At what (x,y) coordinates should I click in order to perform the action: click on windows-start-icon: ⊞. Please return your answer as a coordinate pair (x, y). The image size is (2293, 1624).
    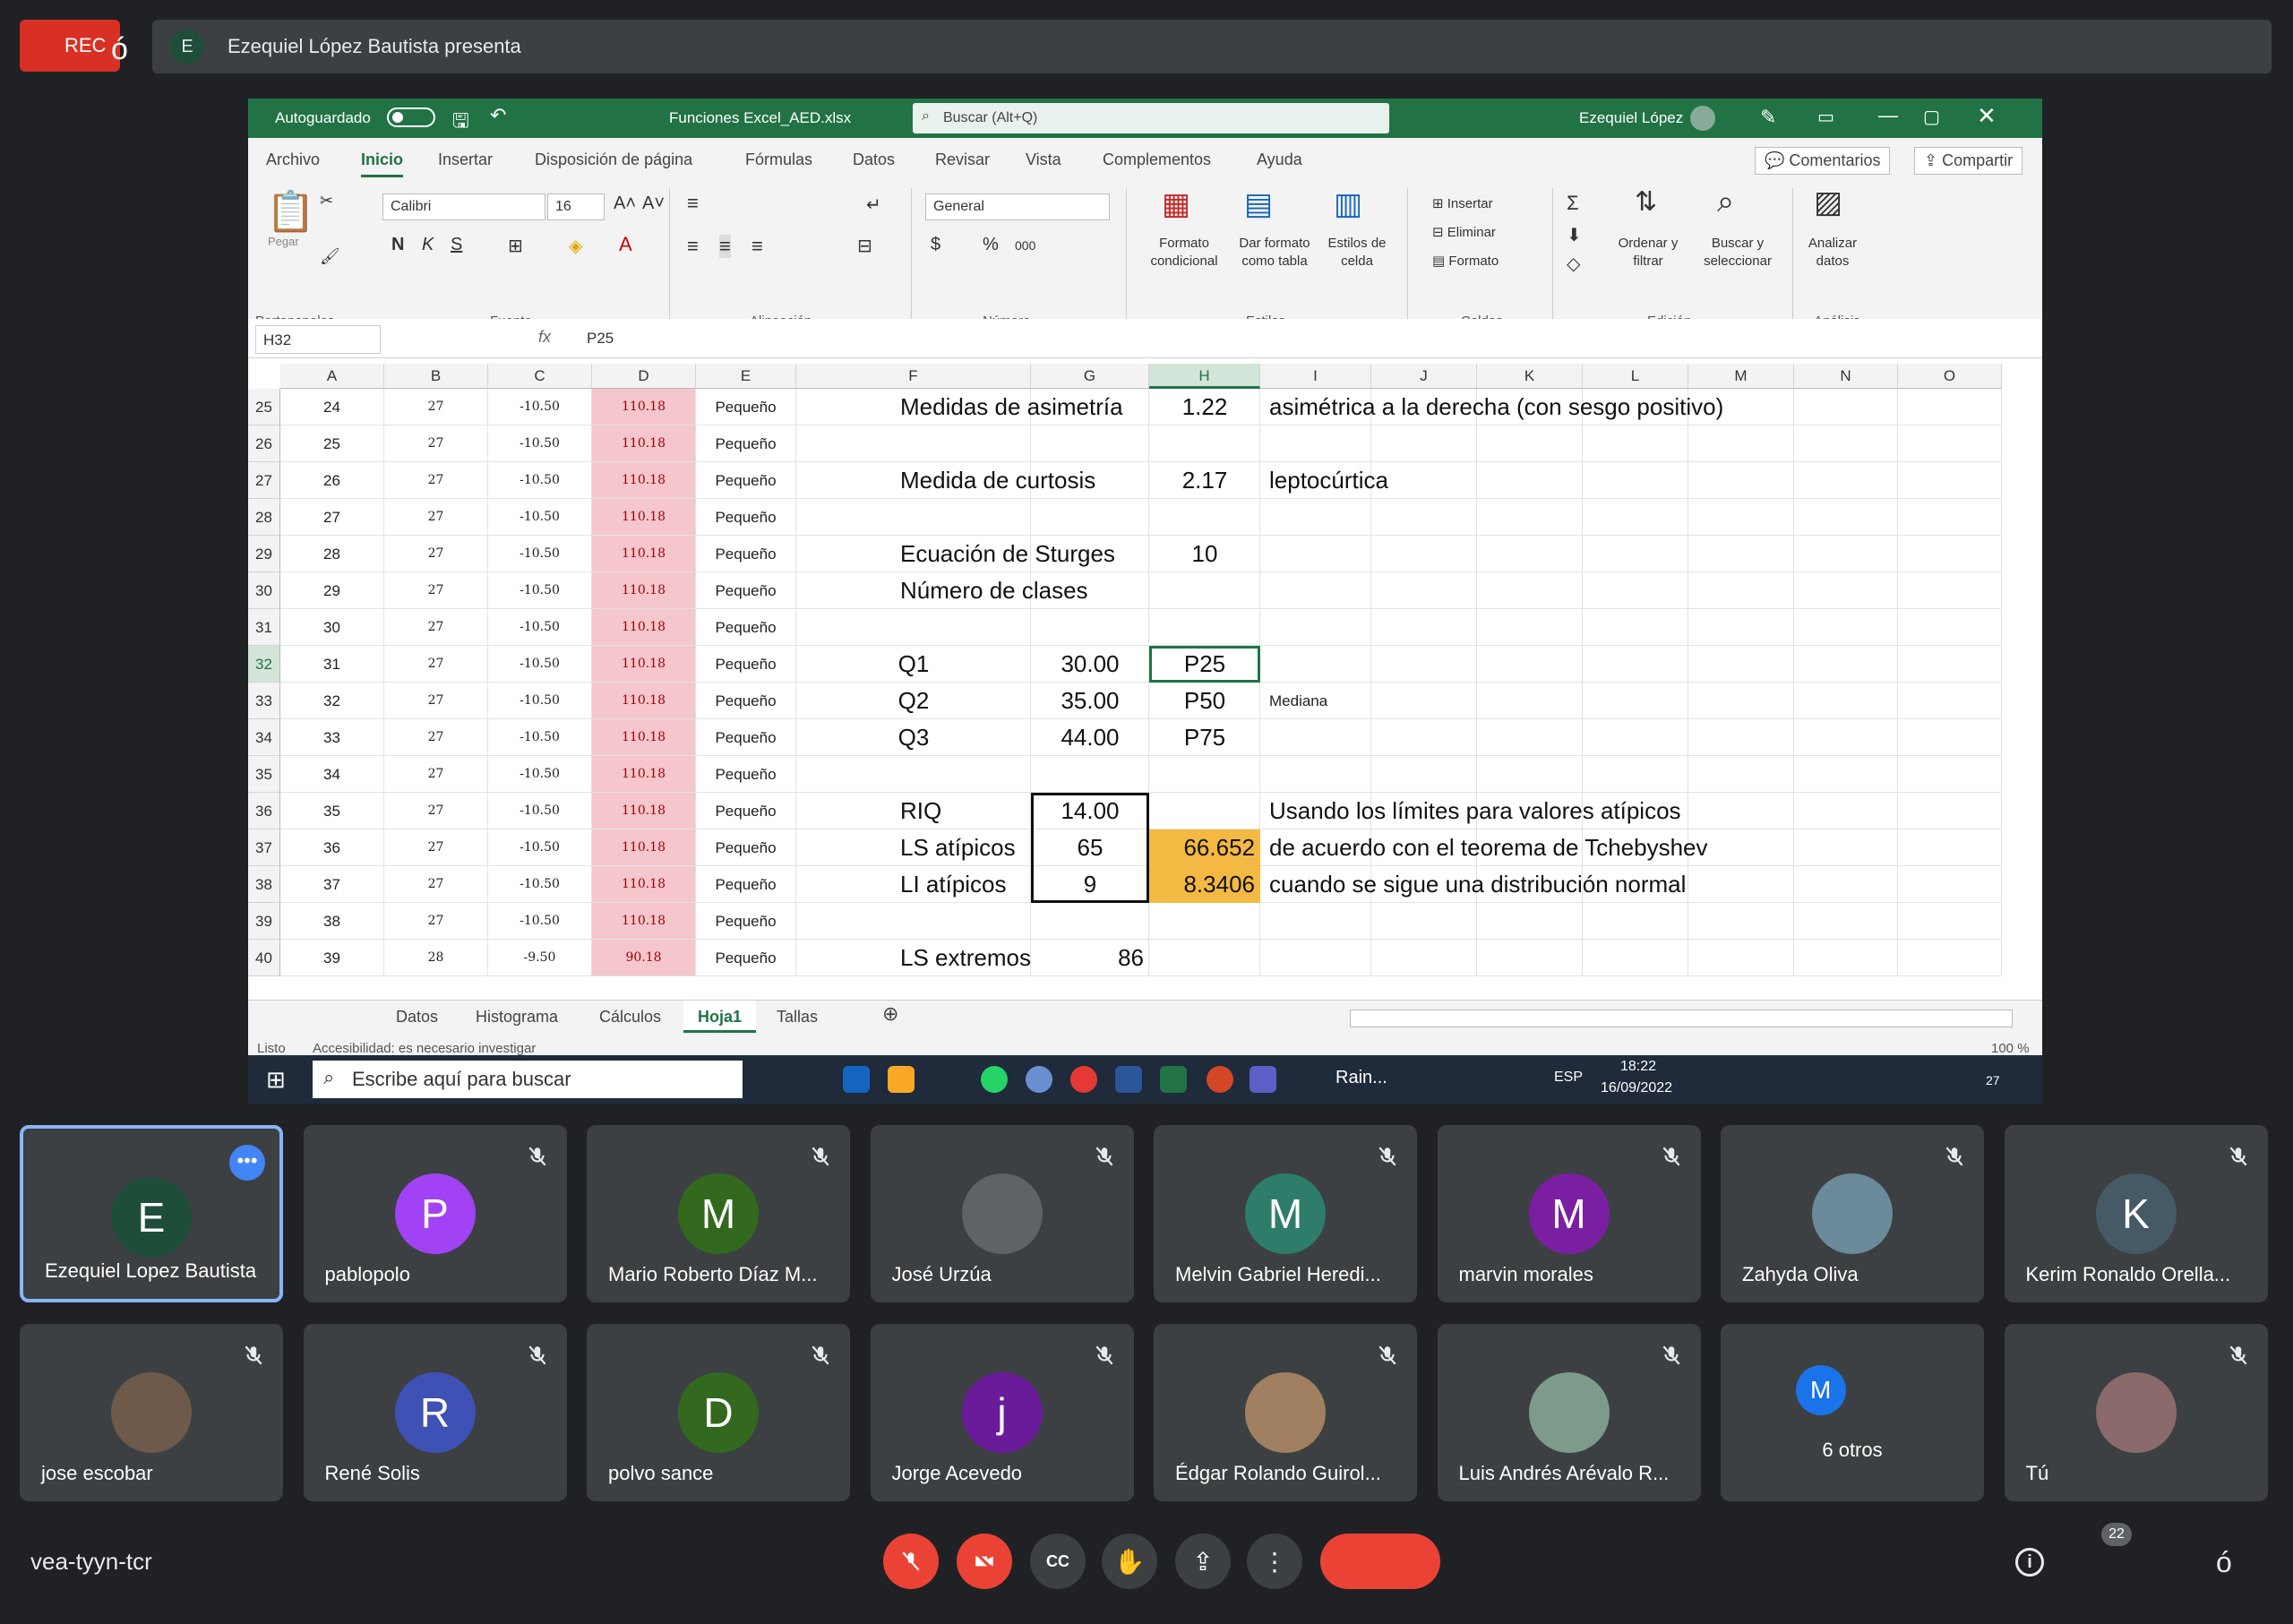
    Looking at the image, I should click on (276, 1080).